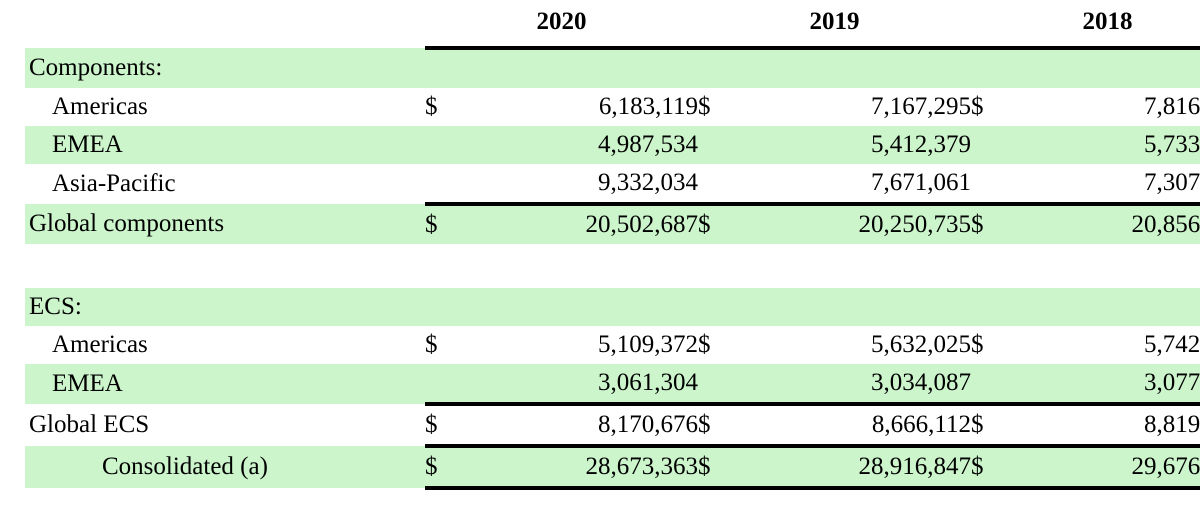 Image resolution: width=1200 pixels, height=532 pixels. What do you see at coordinates (851, 385) in the screenshot?
I see `value-2019: 3,034,087` at bounding box center [851, 385].